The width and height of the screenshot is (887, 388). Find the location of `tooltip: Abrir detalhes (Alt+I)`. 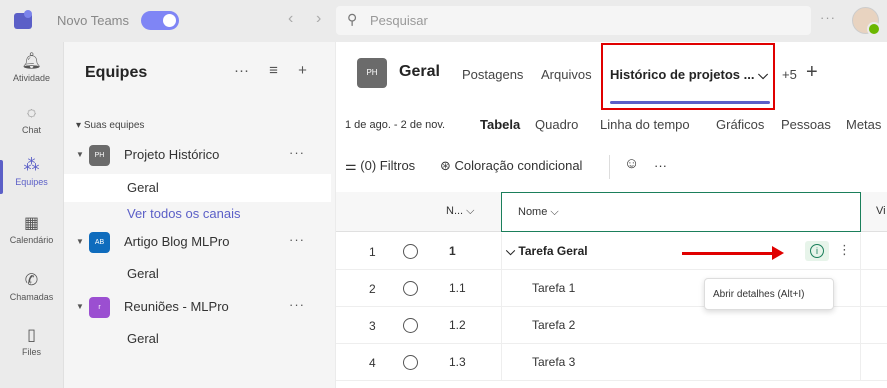

tooltip: Abrir detalhes (Alt+I) is located at coordinates (769, 294).